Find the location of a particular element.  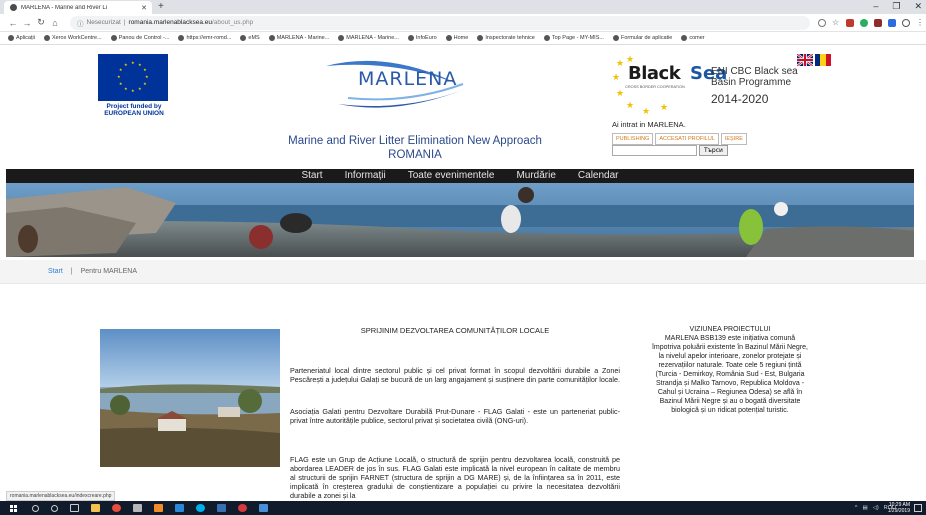

back-icon: ← is located at coordinates (13, 23).